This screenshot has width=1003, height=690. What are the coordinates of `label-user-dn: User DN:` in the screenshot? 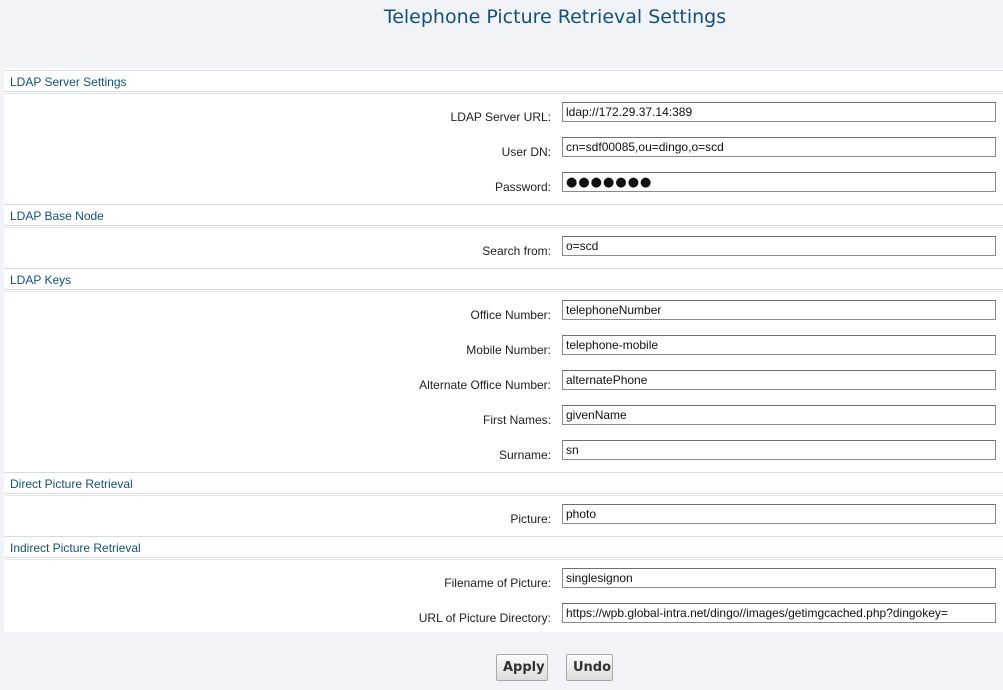 It's located at (526, 152).